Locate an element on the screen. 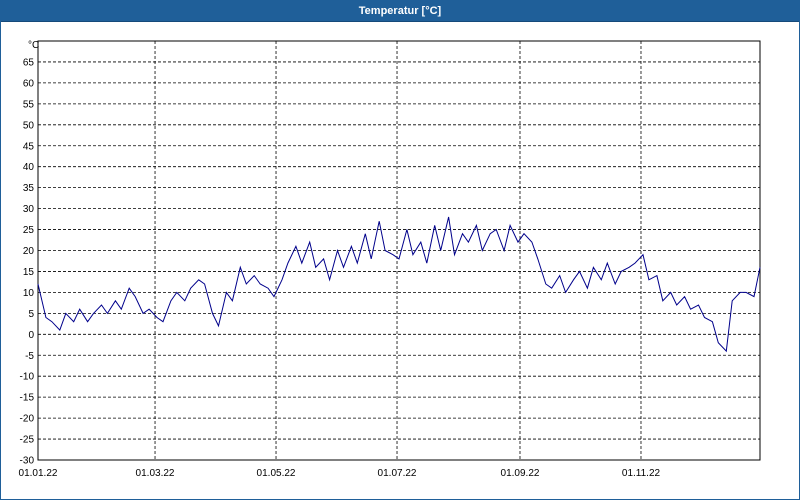 This screenshot has height=504, width=800. y-tick-label: -10 is located at coordinates (27, 377).